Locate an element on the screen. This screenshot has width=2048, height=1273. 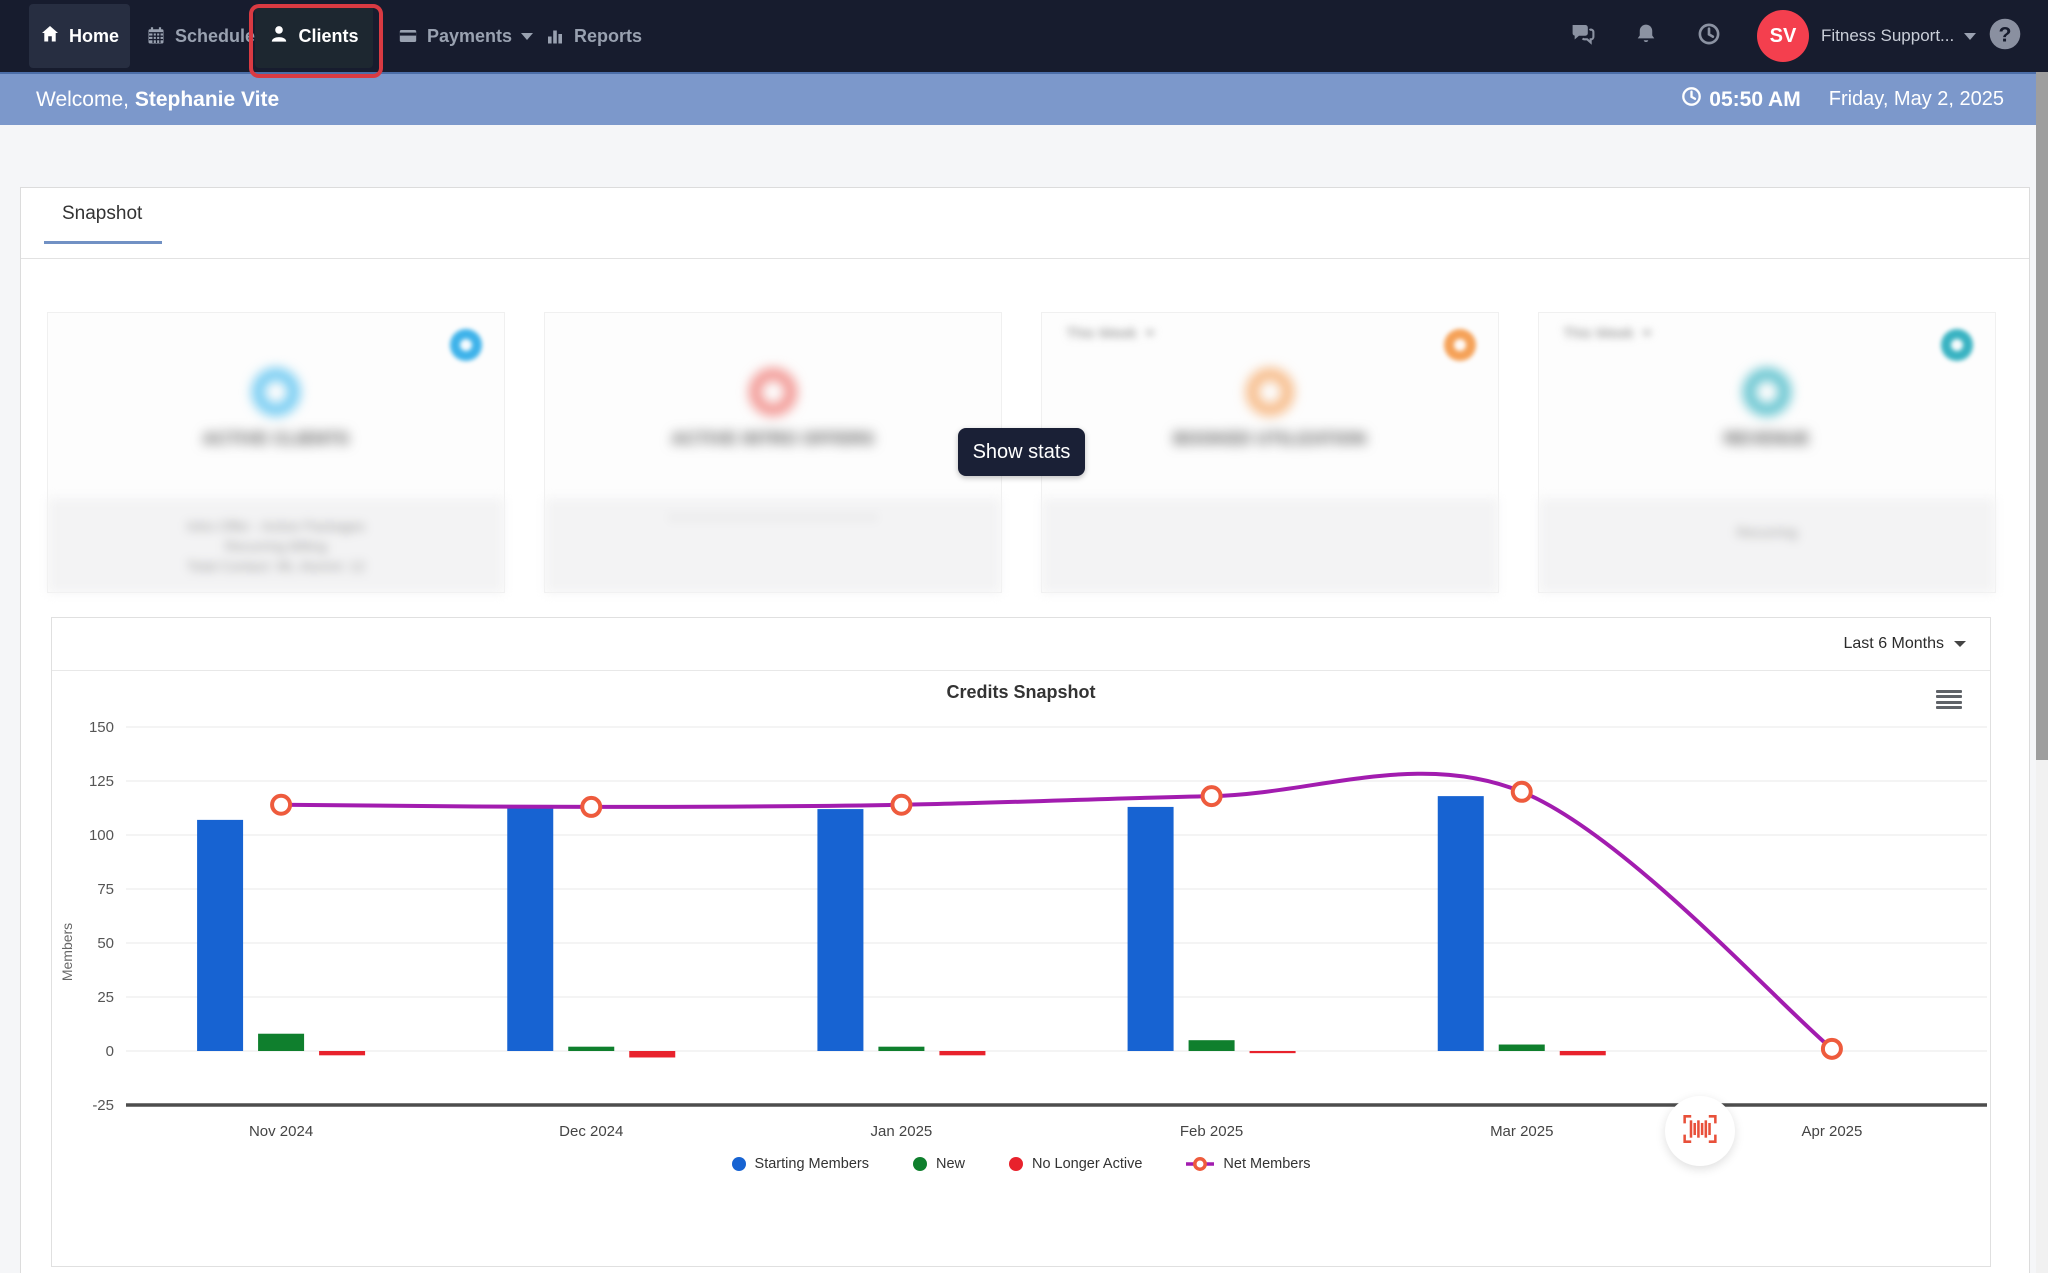
svg-text: Apr 2025 is located at coordinates (1831, 1131).